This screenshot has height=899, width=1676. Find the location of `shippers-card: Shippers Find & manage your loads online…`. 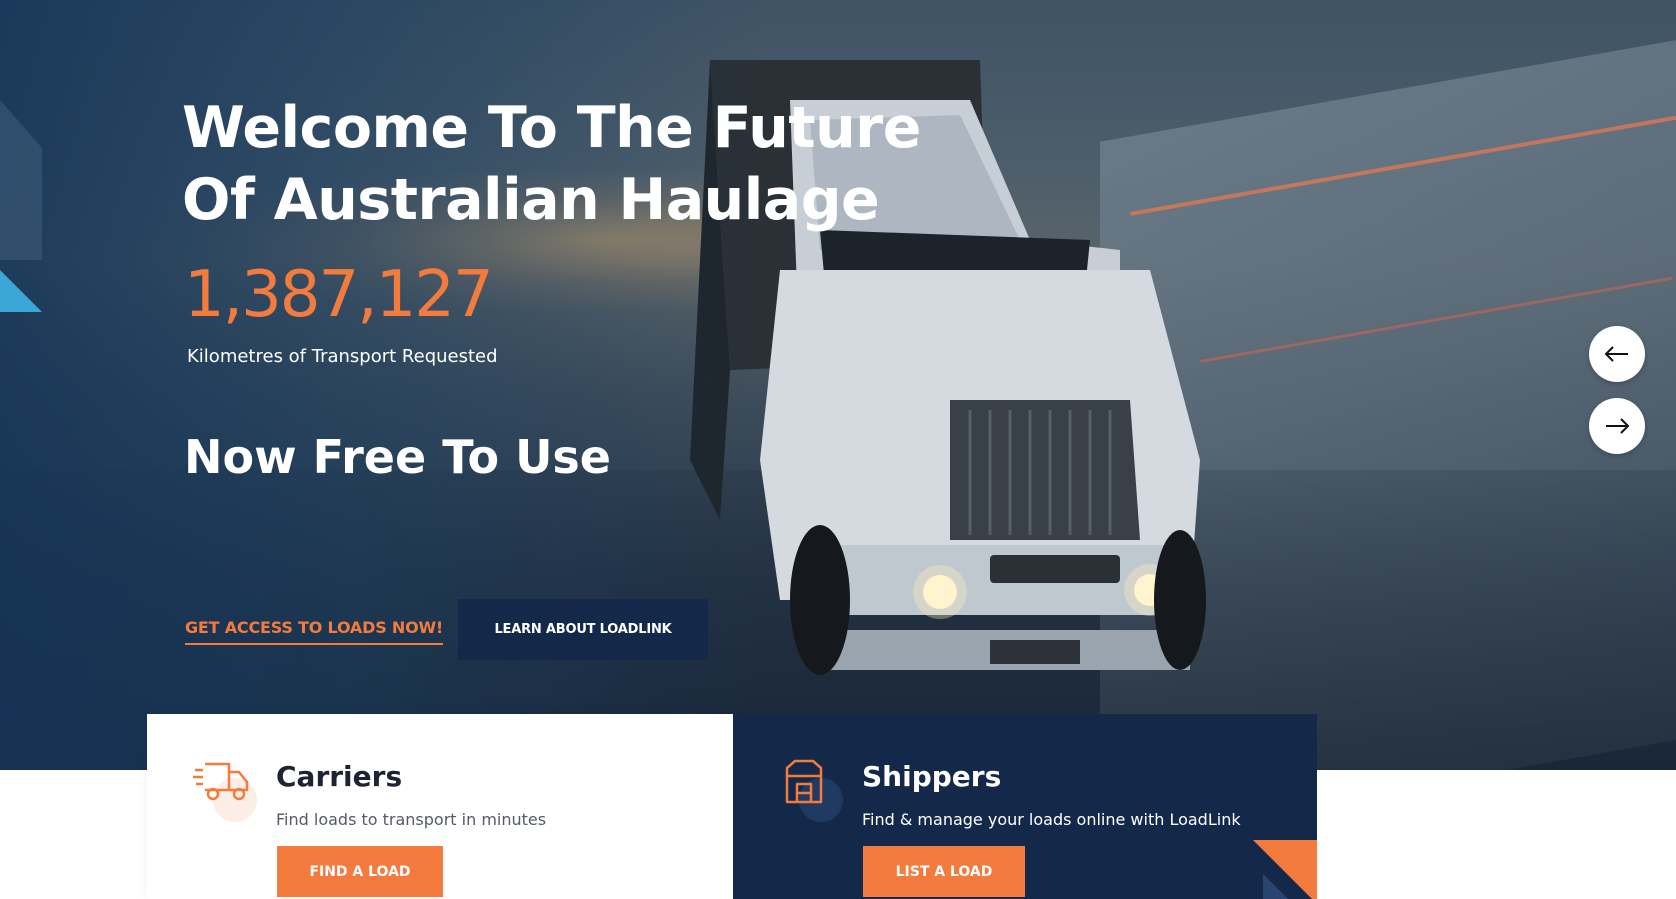

shippers-card: Shippers Find & manage your loads online… is located at coordinates (1025, 806).